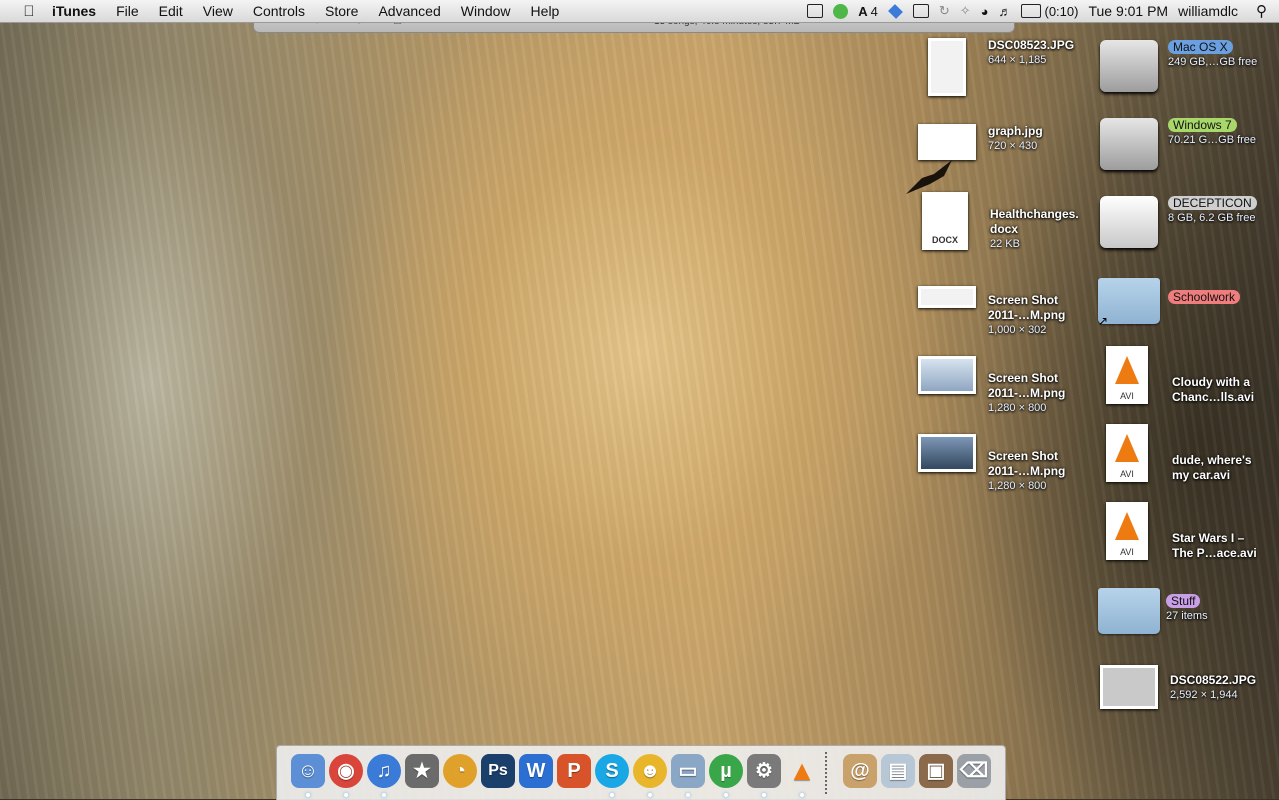 This screenshot has width=1279, height=800. I want to click on screen-note-icon, so click(815, 11).